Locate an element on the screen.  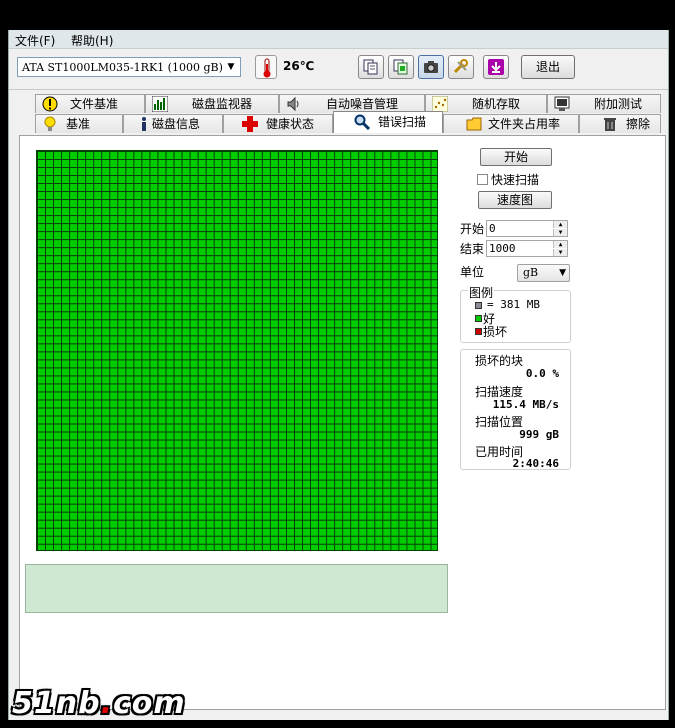
tab-label: 磁盘信息 is located at coordinates (176, 124).